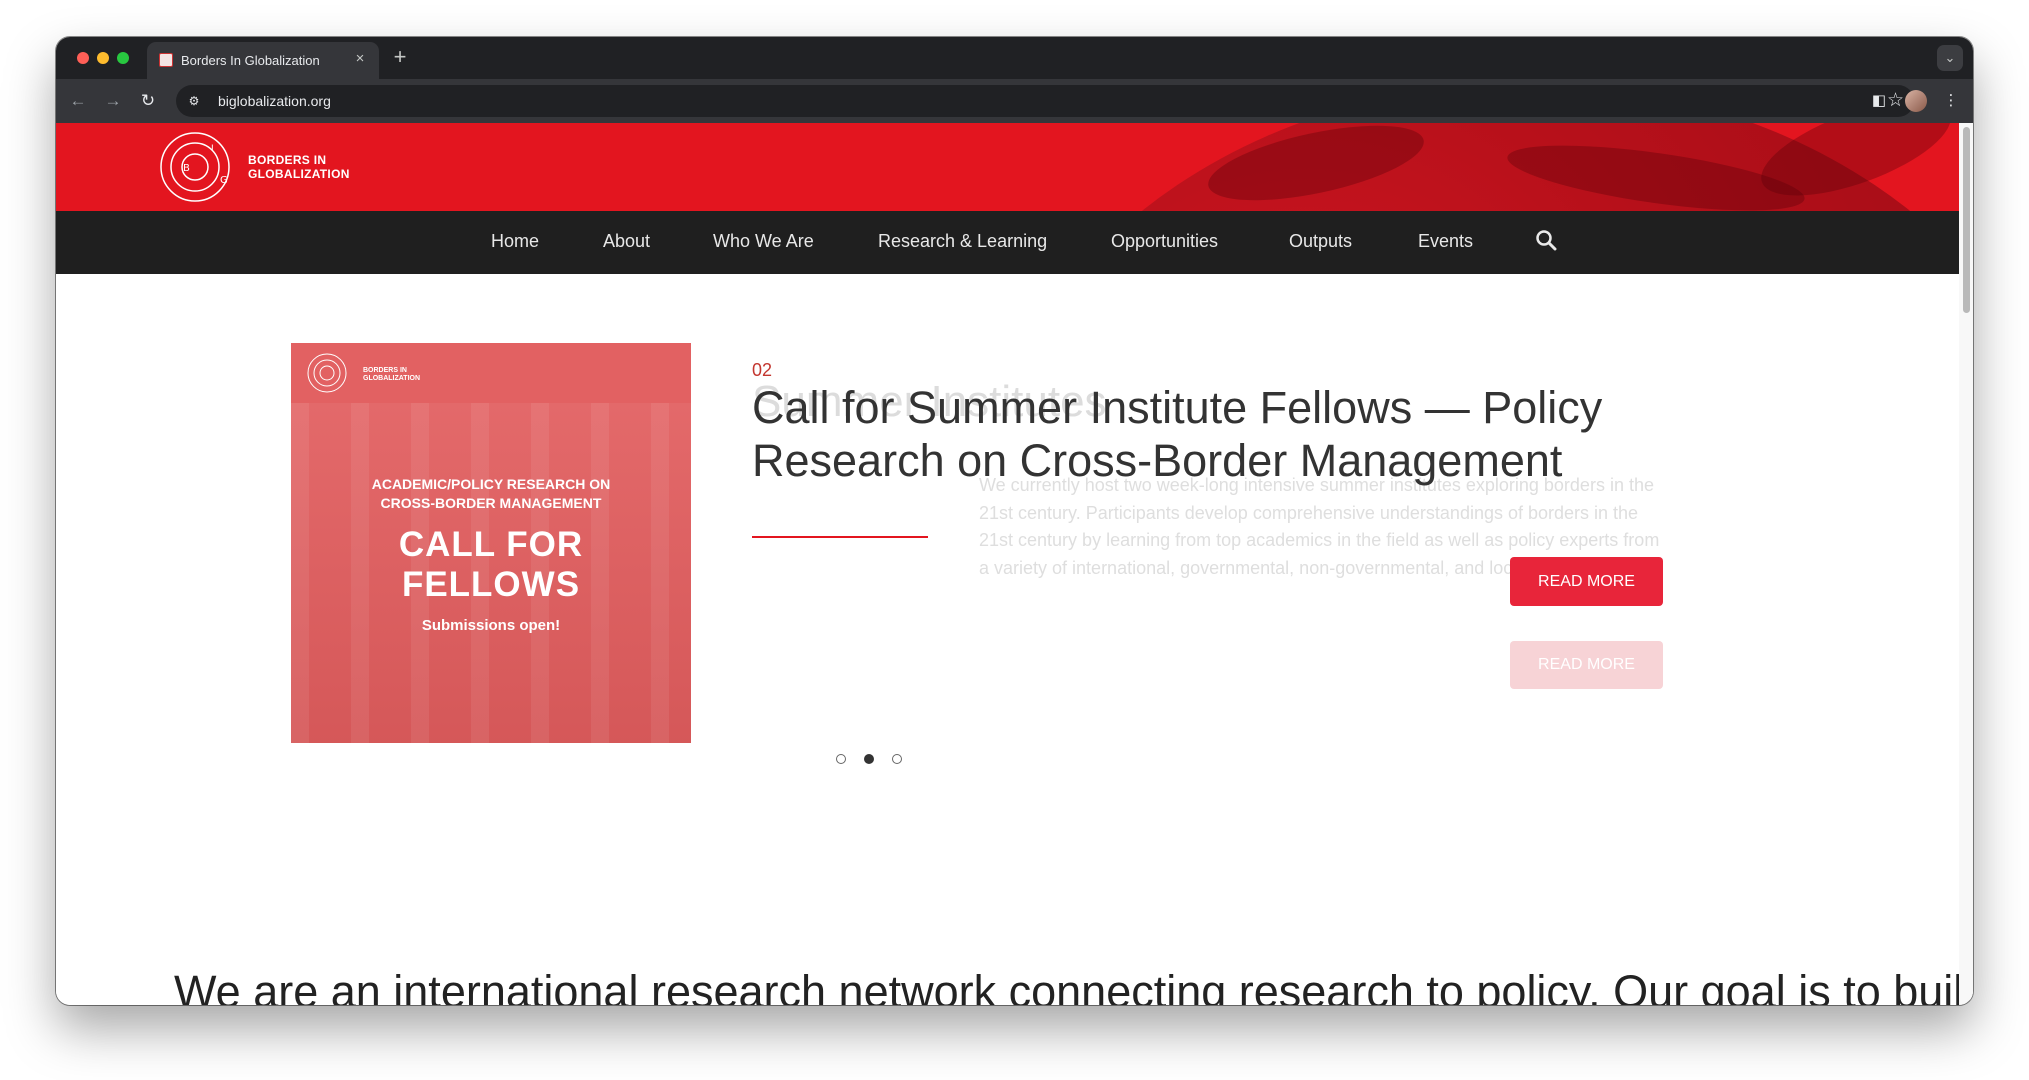  Describe the element at coordinates (1951, 101) in the screenshot. I see `kebab-menu-icon: ⋮` at that location.